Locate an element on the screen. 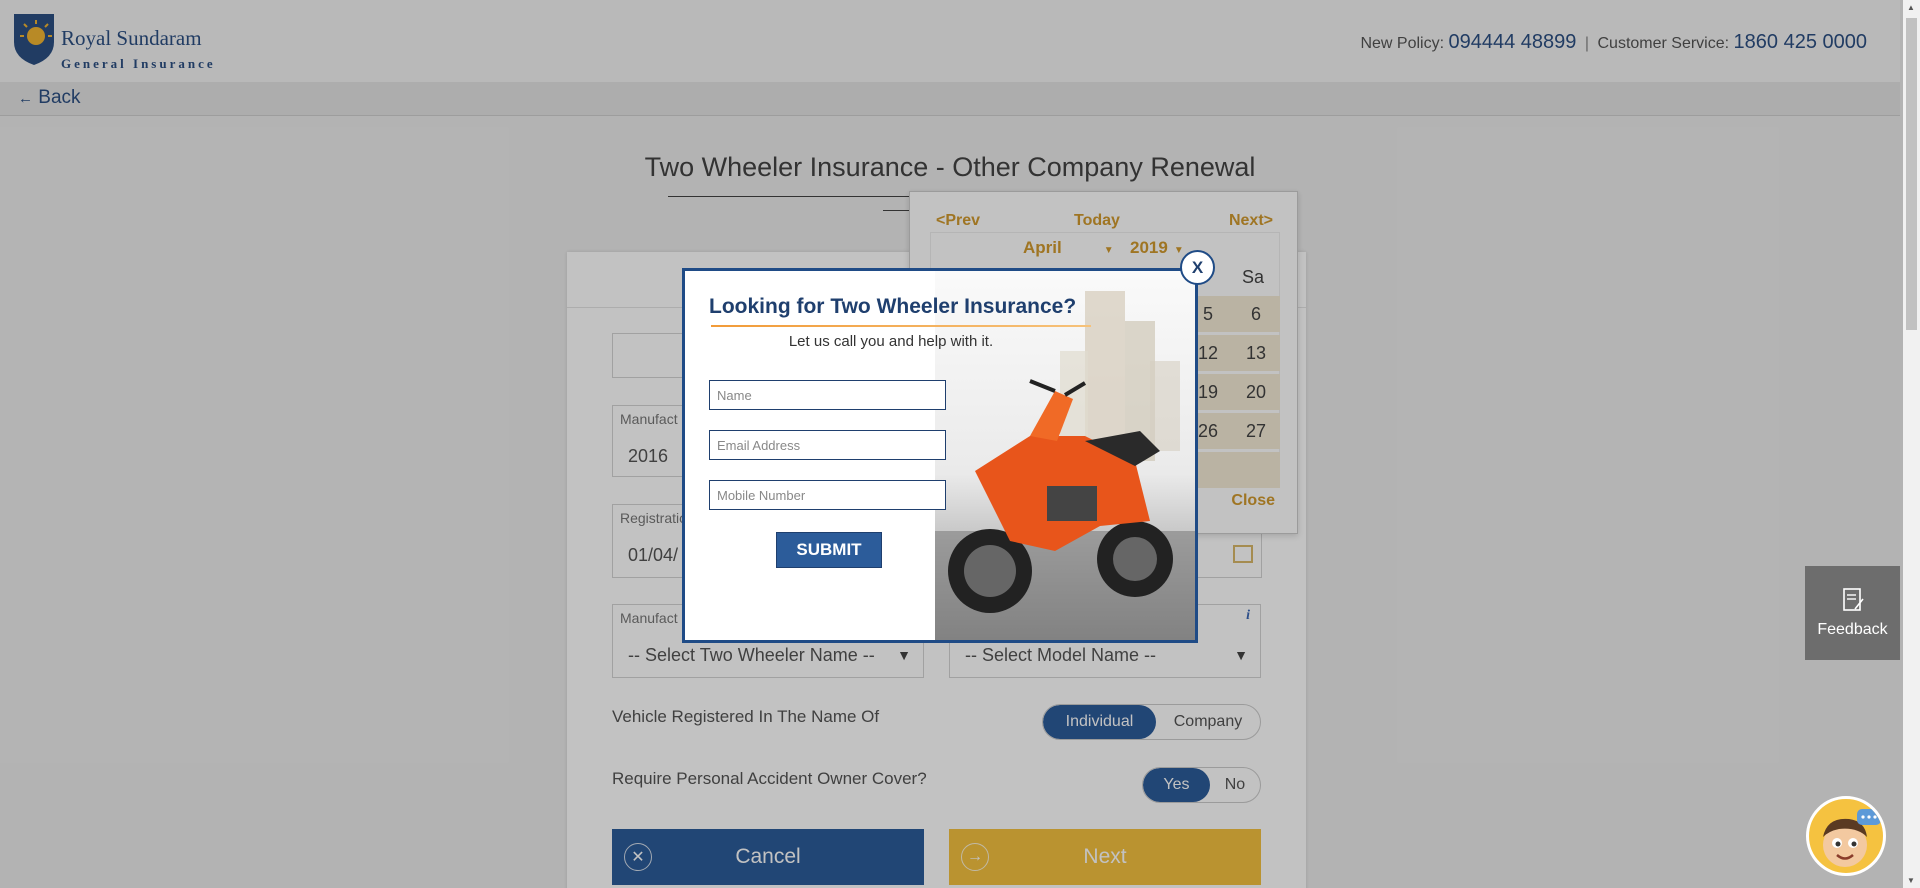 The width and height of the screenshot is (1920, 888). scrollbar: ▲ ▼ is located at coordinates (1911, 444).